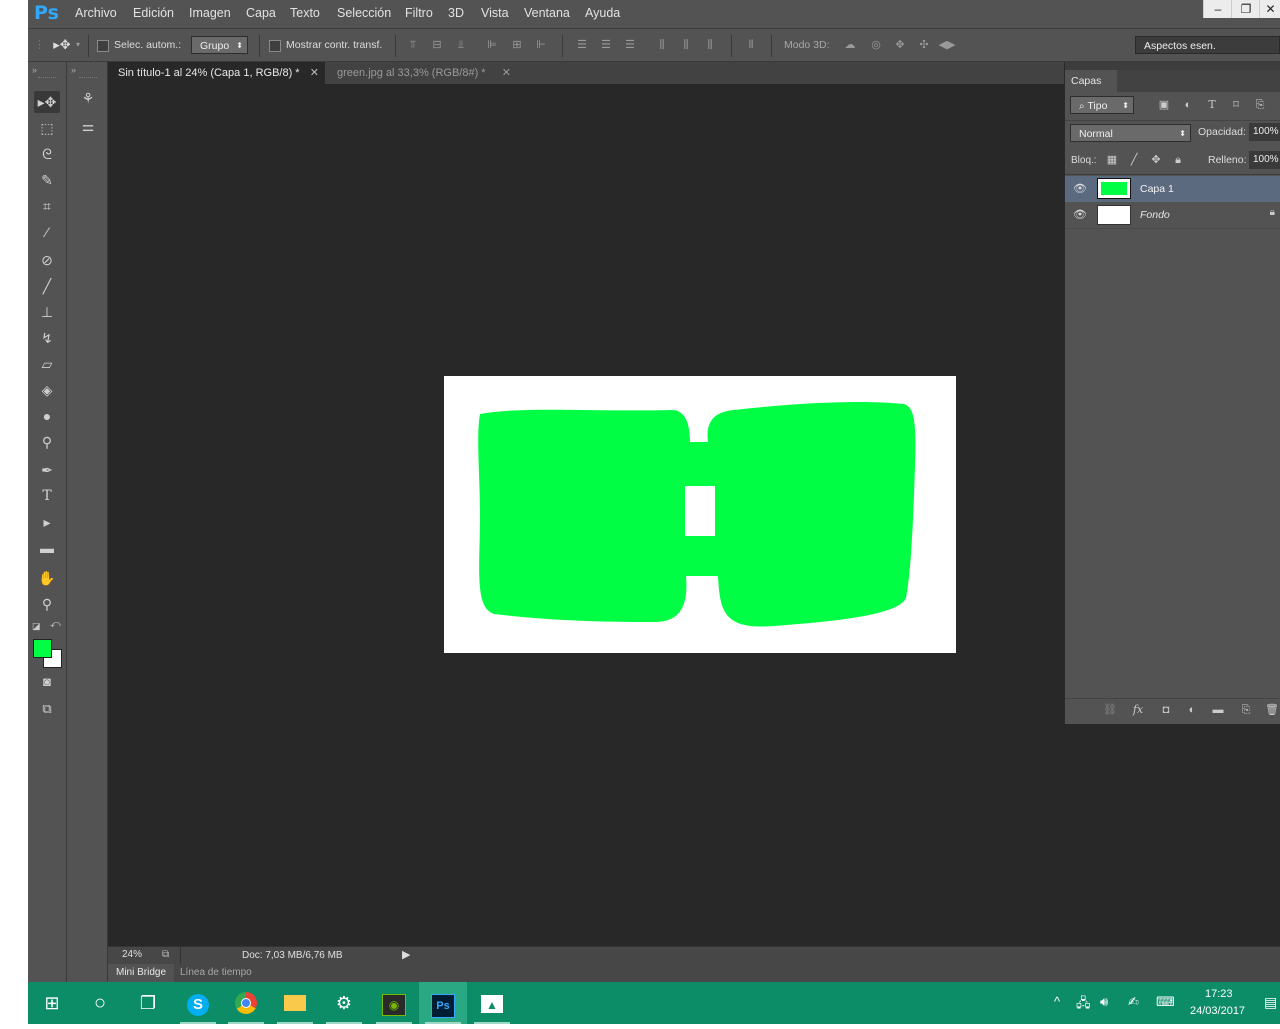 The width and height of the screenshot is (1280, 1029). What do you see at coordinates (443, 1003) in the screenshot?
I see `photoshop-taskbar-icon: Ps` at bounding box center [443, 1003].